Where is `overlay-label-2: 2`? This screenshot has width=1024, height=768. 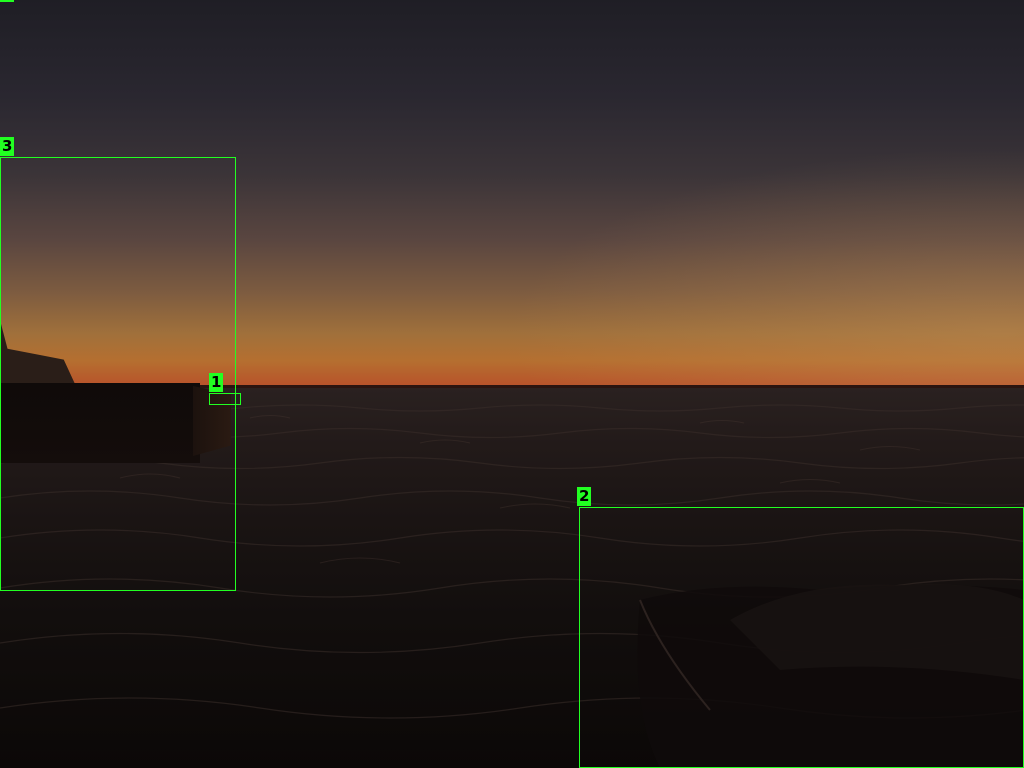
overlay-label-2: 2 is located at coordinates (584, 496).